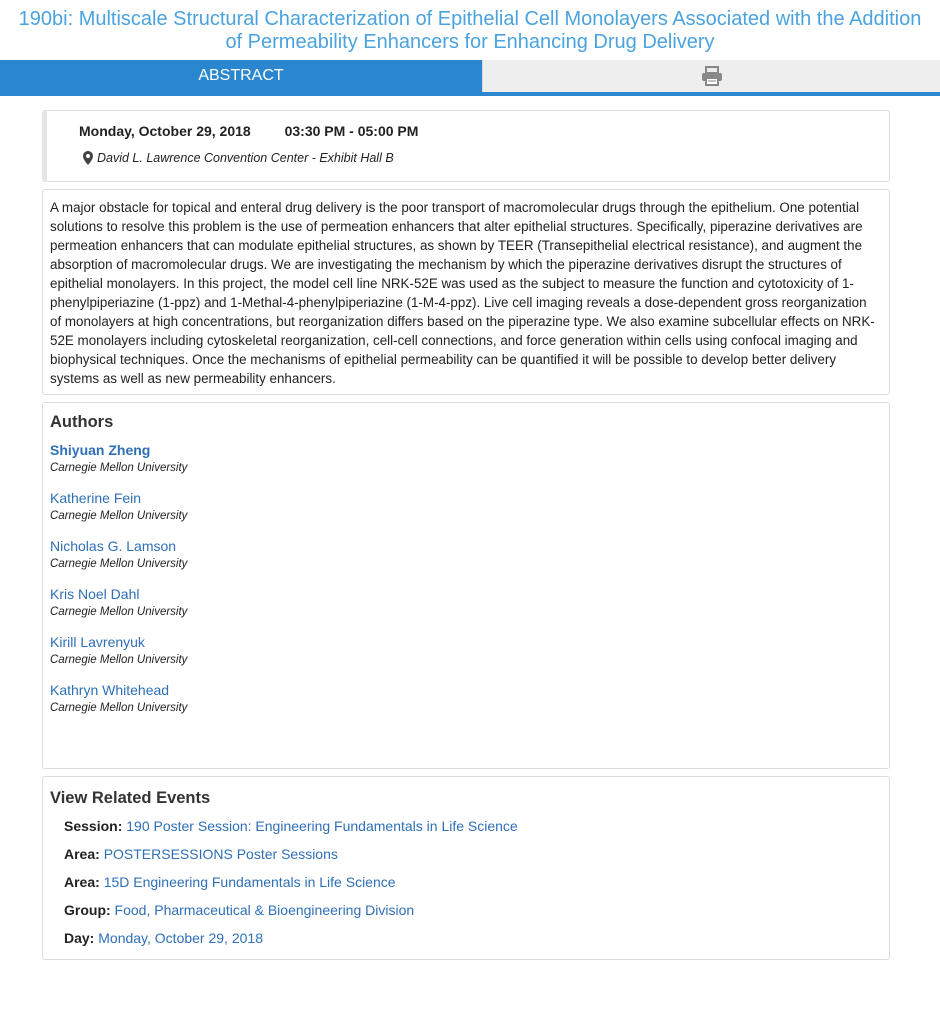  I want to click on map-marker-icon, so click(88, 158).